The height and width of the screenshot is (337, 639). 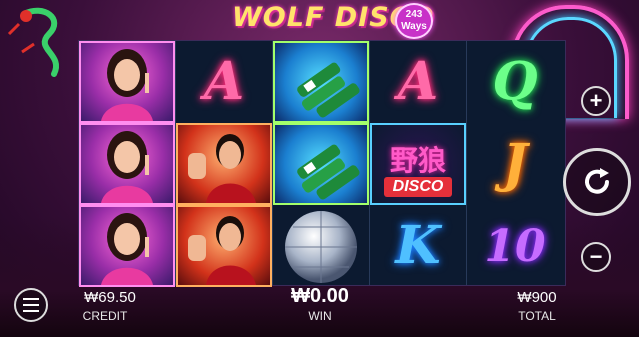 I want to click on wild-chinese-label: 野狼, so click(x=417, y=160).